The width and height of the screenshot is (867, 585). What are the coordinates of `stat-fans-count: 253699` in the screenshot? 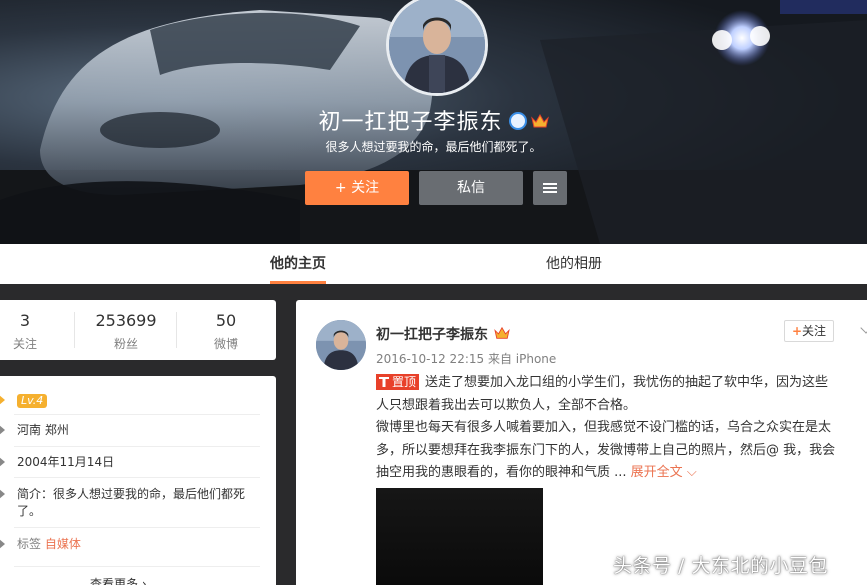 It's located at (126, 320).